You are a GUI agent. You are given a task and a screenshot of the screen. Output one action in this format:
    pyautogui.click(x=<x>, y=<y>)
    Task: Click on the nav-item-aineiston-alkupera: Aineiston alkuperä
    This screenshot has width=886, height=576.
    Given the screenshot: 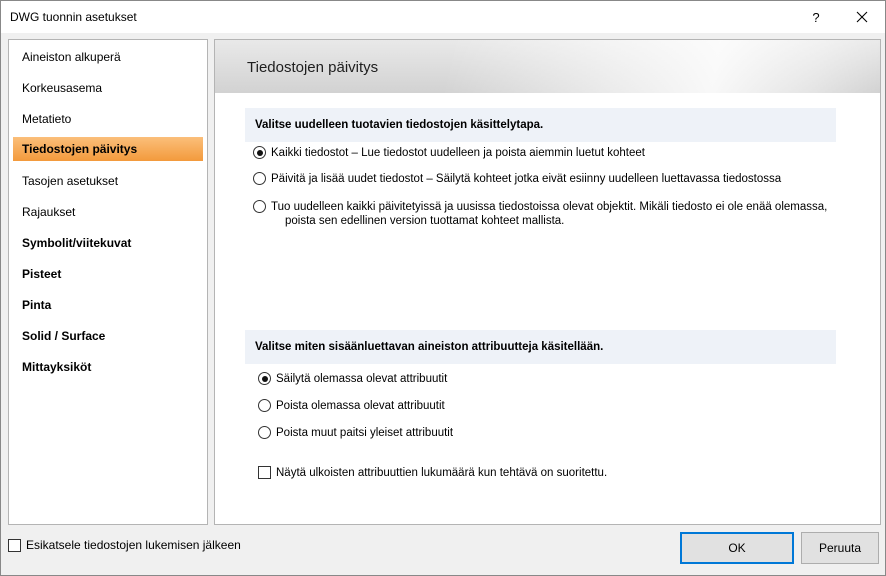 What is the action you would take?
    pyautogui.click(x=108, y=57)
    